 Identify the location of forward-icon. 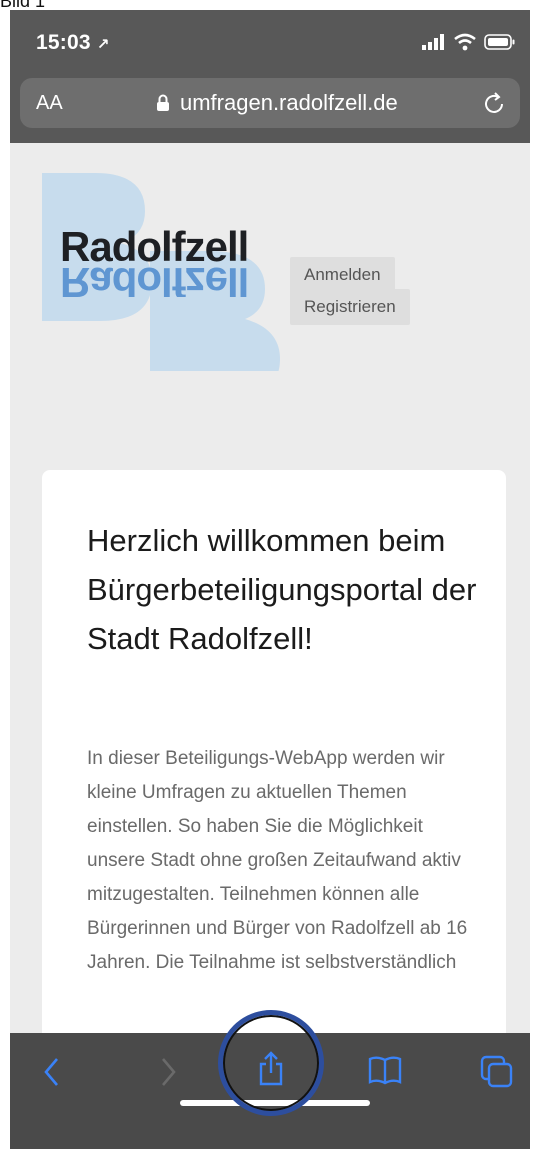
(168, 1072).